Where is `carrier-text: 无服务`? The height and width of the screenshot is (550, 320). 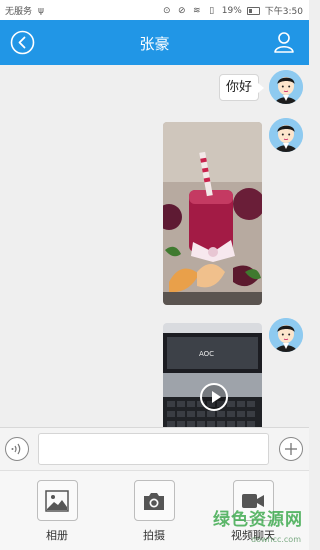
carrier-text: 无服务 is located at coordinates (19, 12).